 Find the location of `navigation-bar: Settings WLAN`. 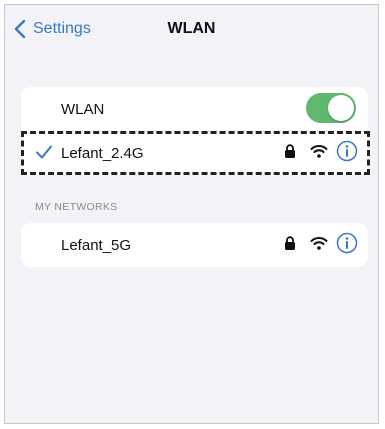

navigation-bar: Settings WLAN is located at coordinates (191, 30).